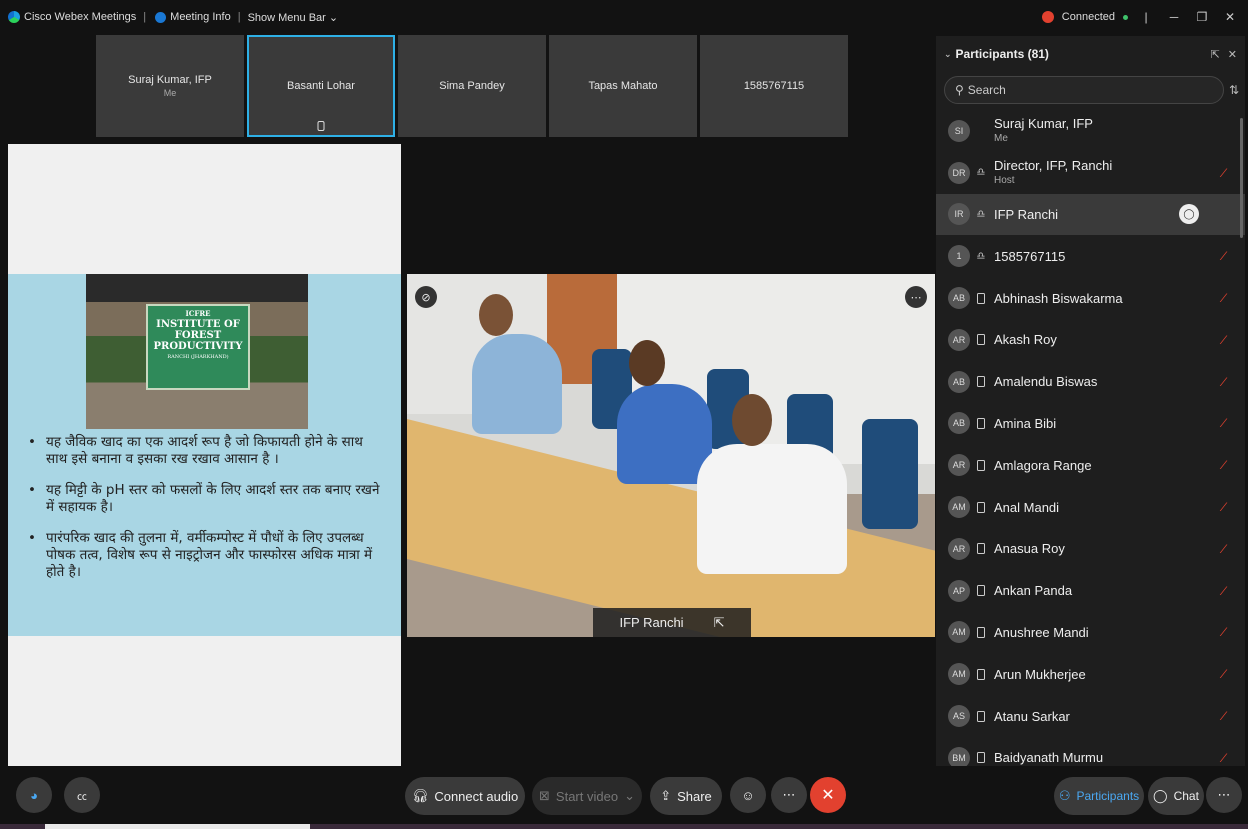  What do you see at coordinates (465, 796) in the screenshot?
I see `connect-audio-button: 🎧︎ Connect audio` at bounding box center [465, 796].